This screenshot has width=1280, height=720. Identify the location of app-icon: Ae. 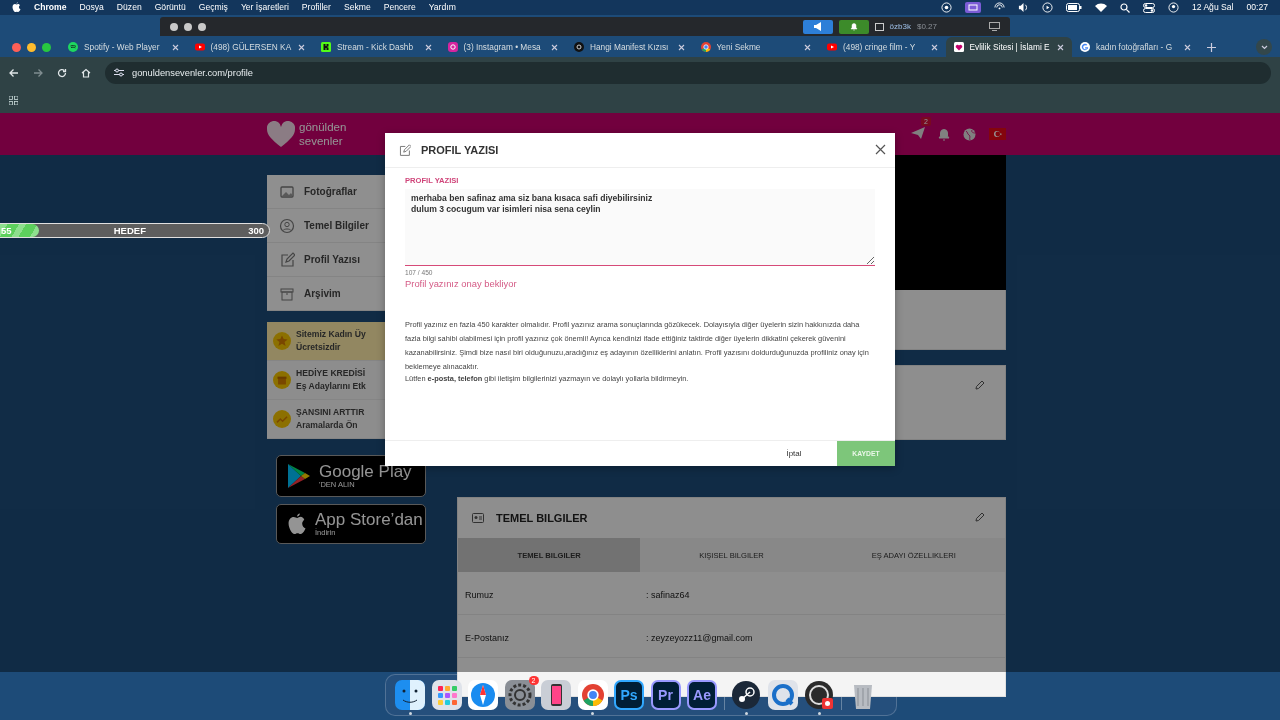
(702, 694).